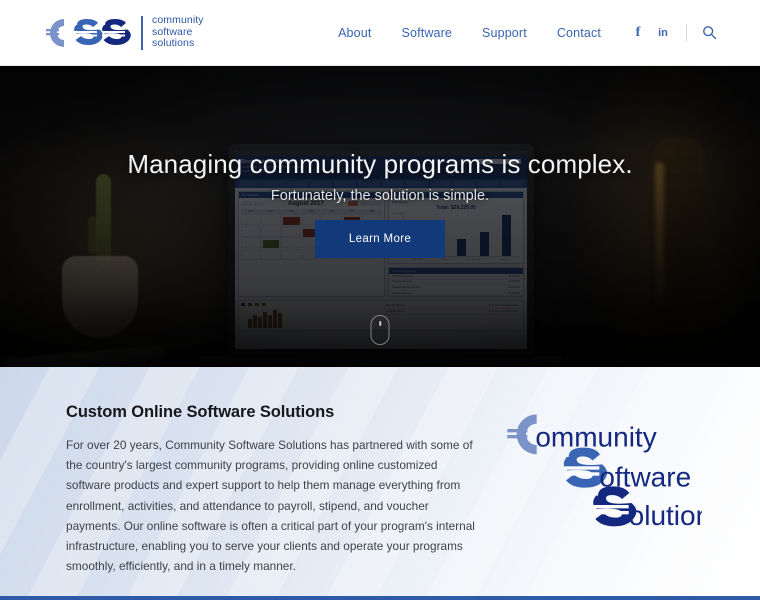  Describe the element at coordinates (504, 33) in the screenshot. I see `nav-item-support: Support` at that location.